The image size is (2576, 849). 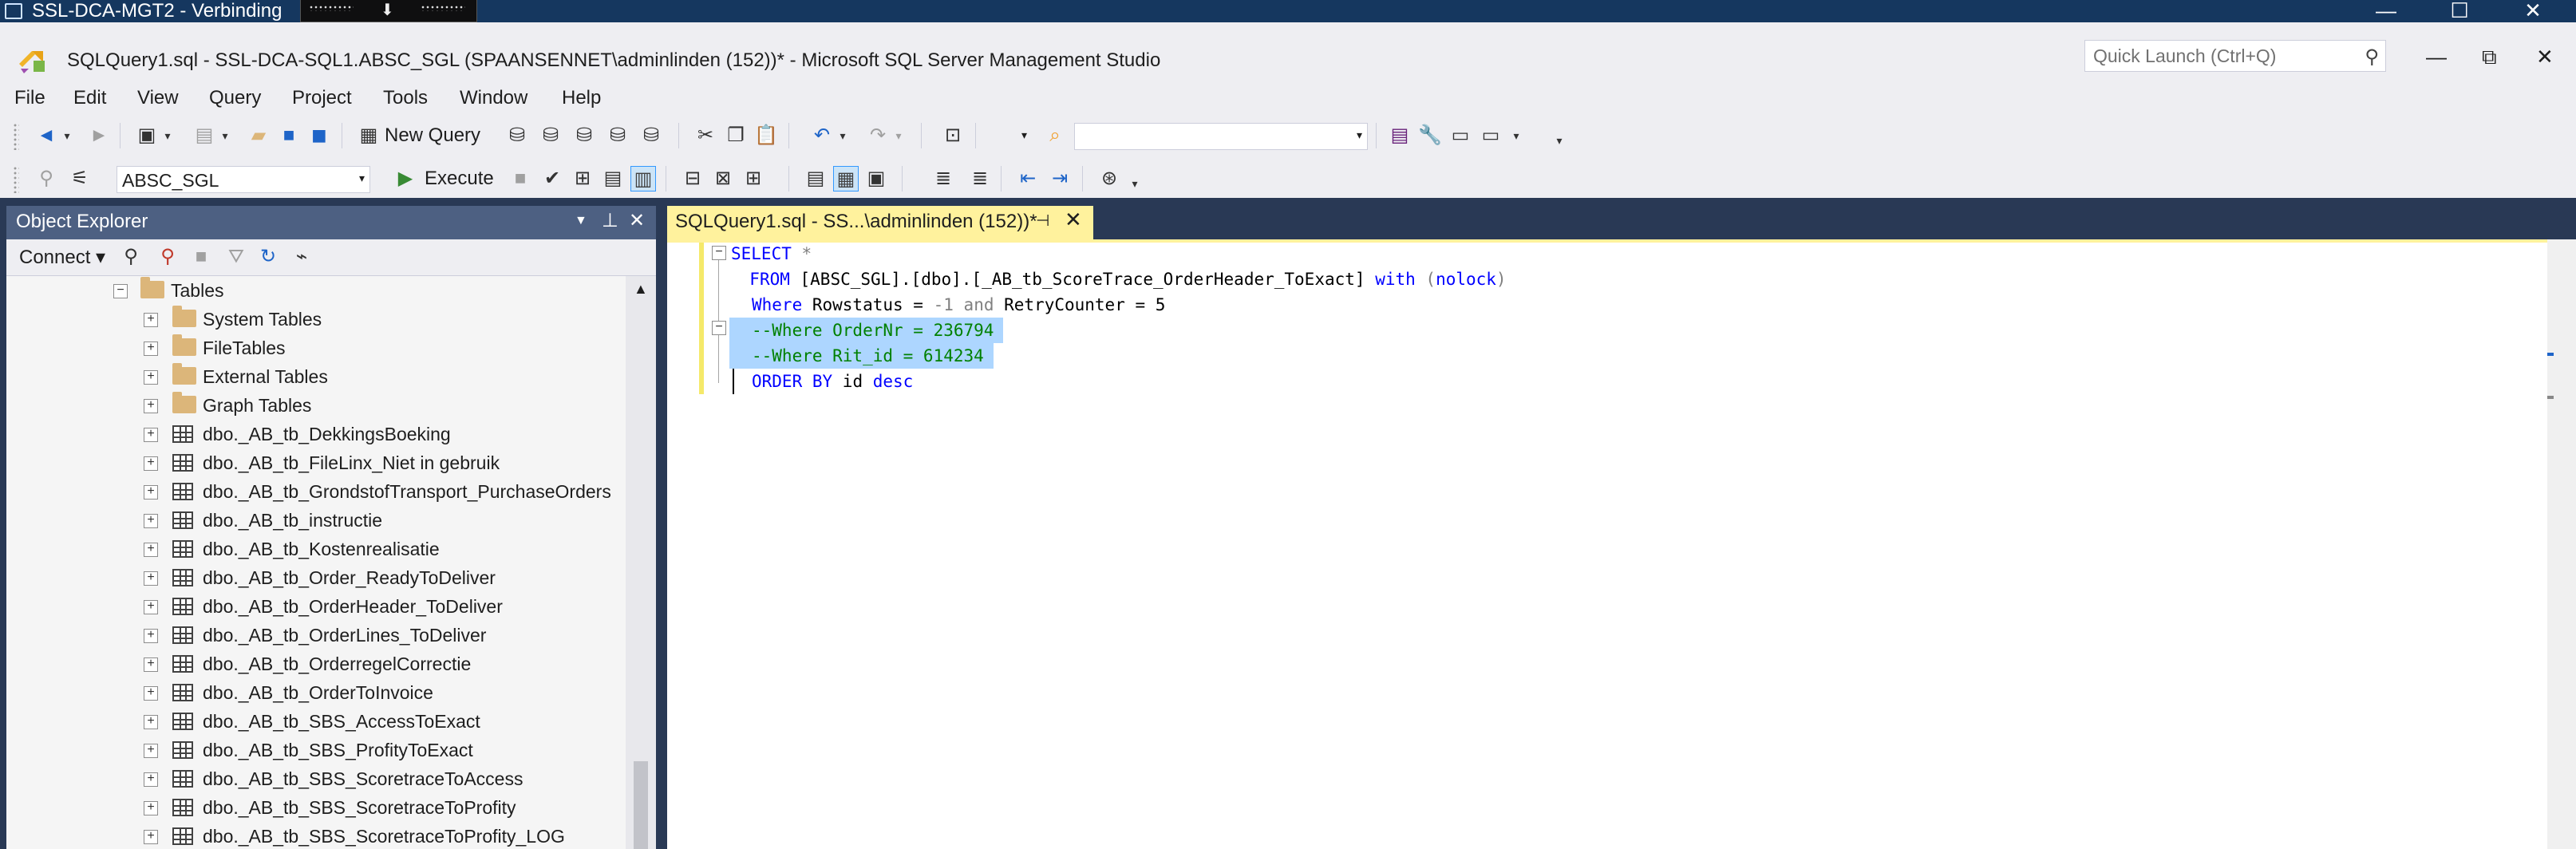 What do you see at coordinates (637, 221) in the screenshot?
I see `close-icon: ✕` at bounding box center [637, 221].